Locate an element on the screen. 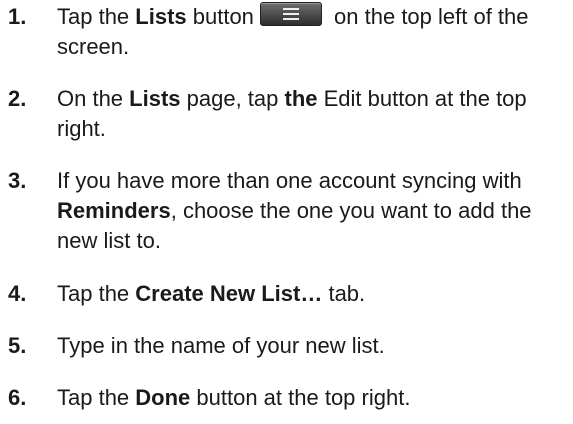 The width and height of the screenshot is (573, 424). step-text: Tap the Create New List… tab. is located at coordinates (211, 293).